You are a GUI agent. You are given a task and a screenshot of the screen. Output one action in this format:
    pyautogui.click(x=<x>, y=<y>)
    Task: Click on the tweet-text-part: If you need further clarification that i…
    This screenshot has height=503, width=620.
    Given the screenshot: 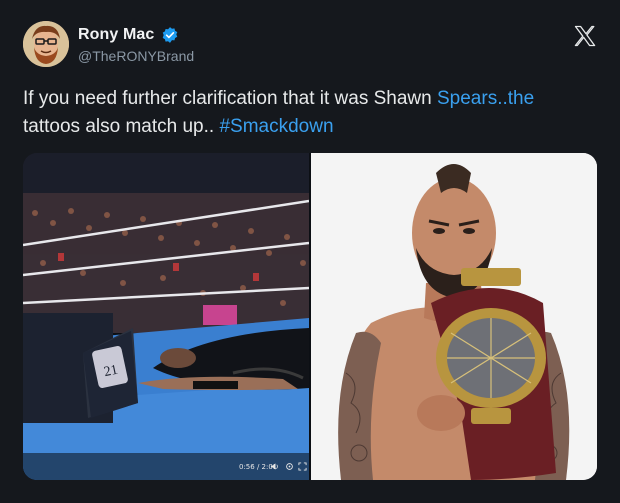 What is the action you would take?
    pyautogui.click(x=230, y=98)
    